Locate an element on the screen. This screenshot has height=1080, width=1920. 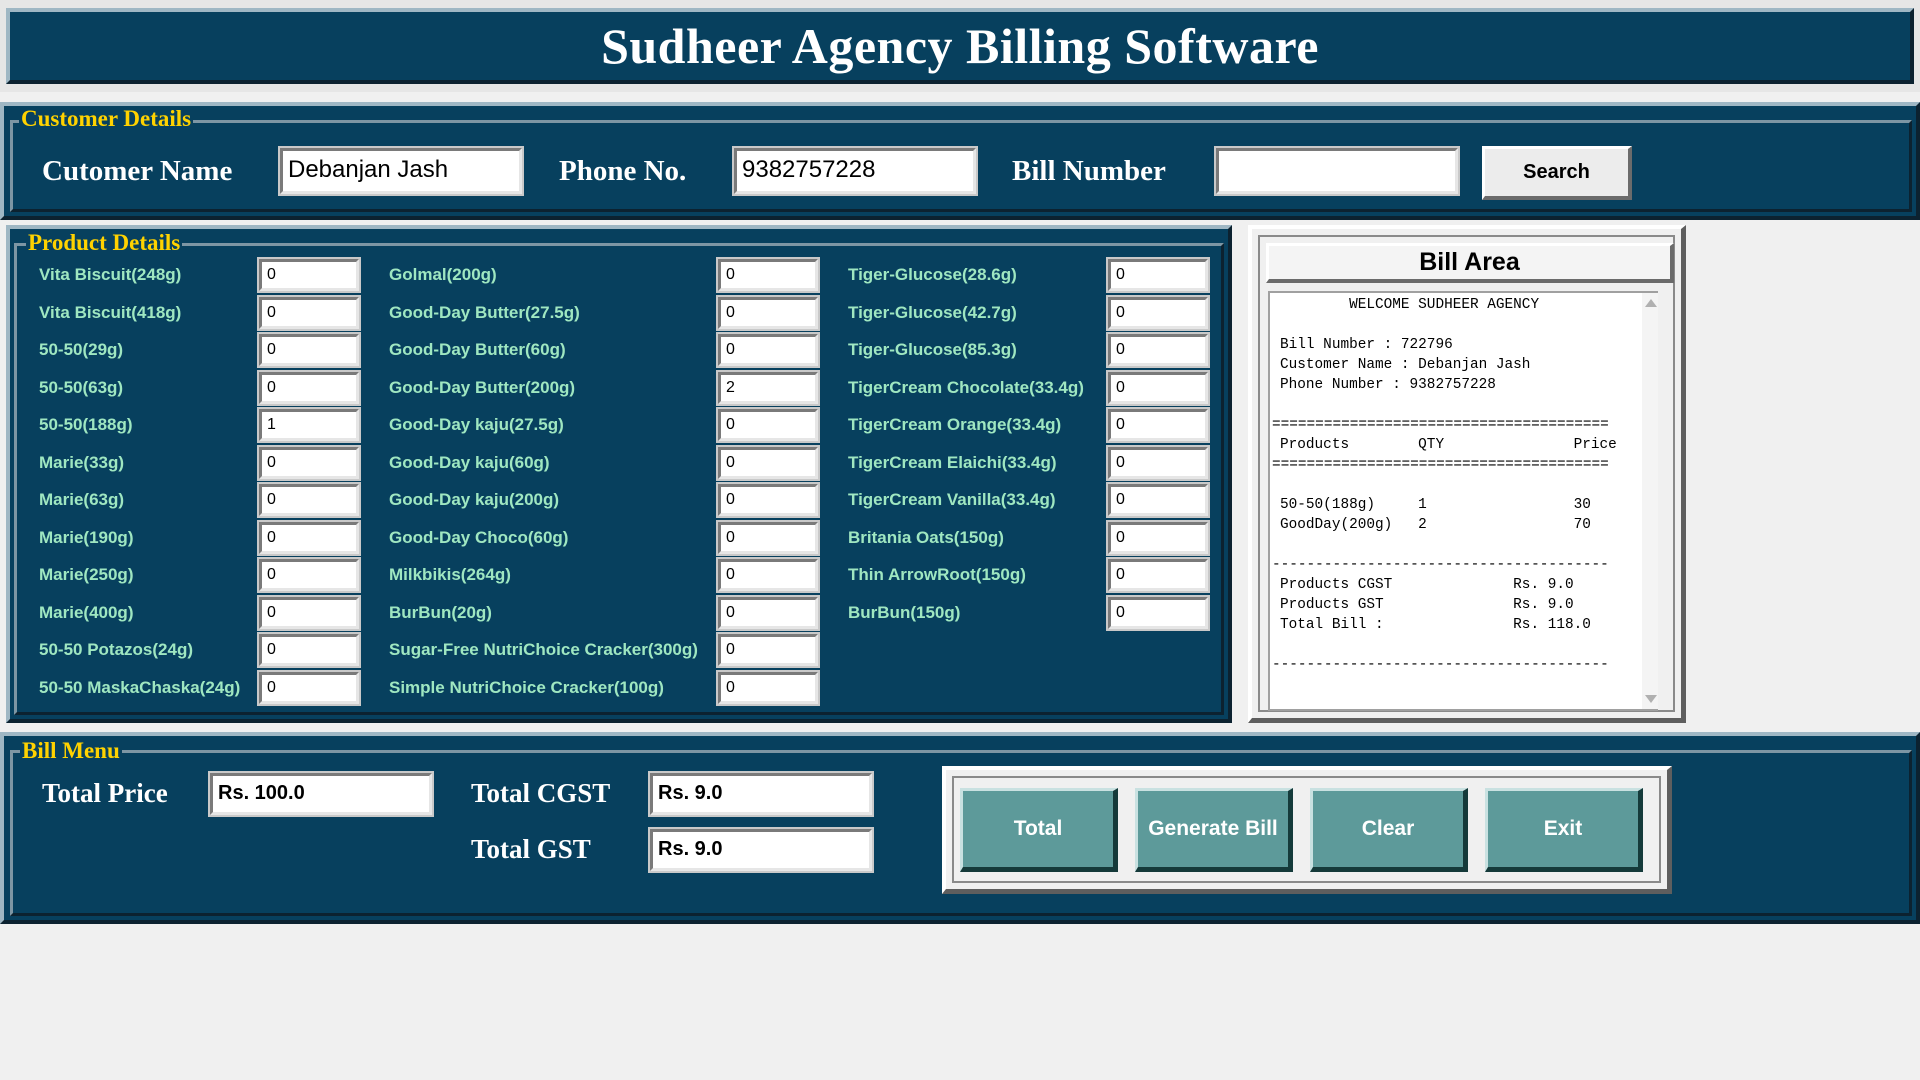
product-label: 50-50 Potazos(24g) is located at coordinates (116, 649).